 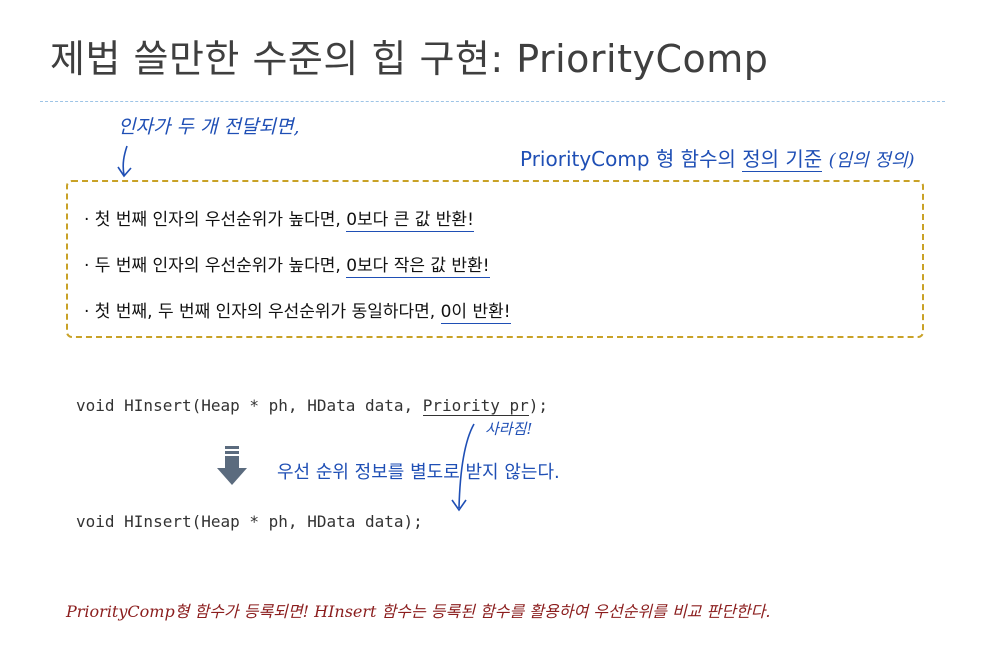 I want to click on handwritten-note-args: 인자가 두 개 전달되면,, so click(x=209, y=127).